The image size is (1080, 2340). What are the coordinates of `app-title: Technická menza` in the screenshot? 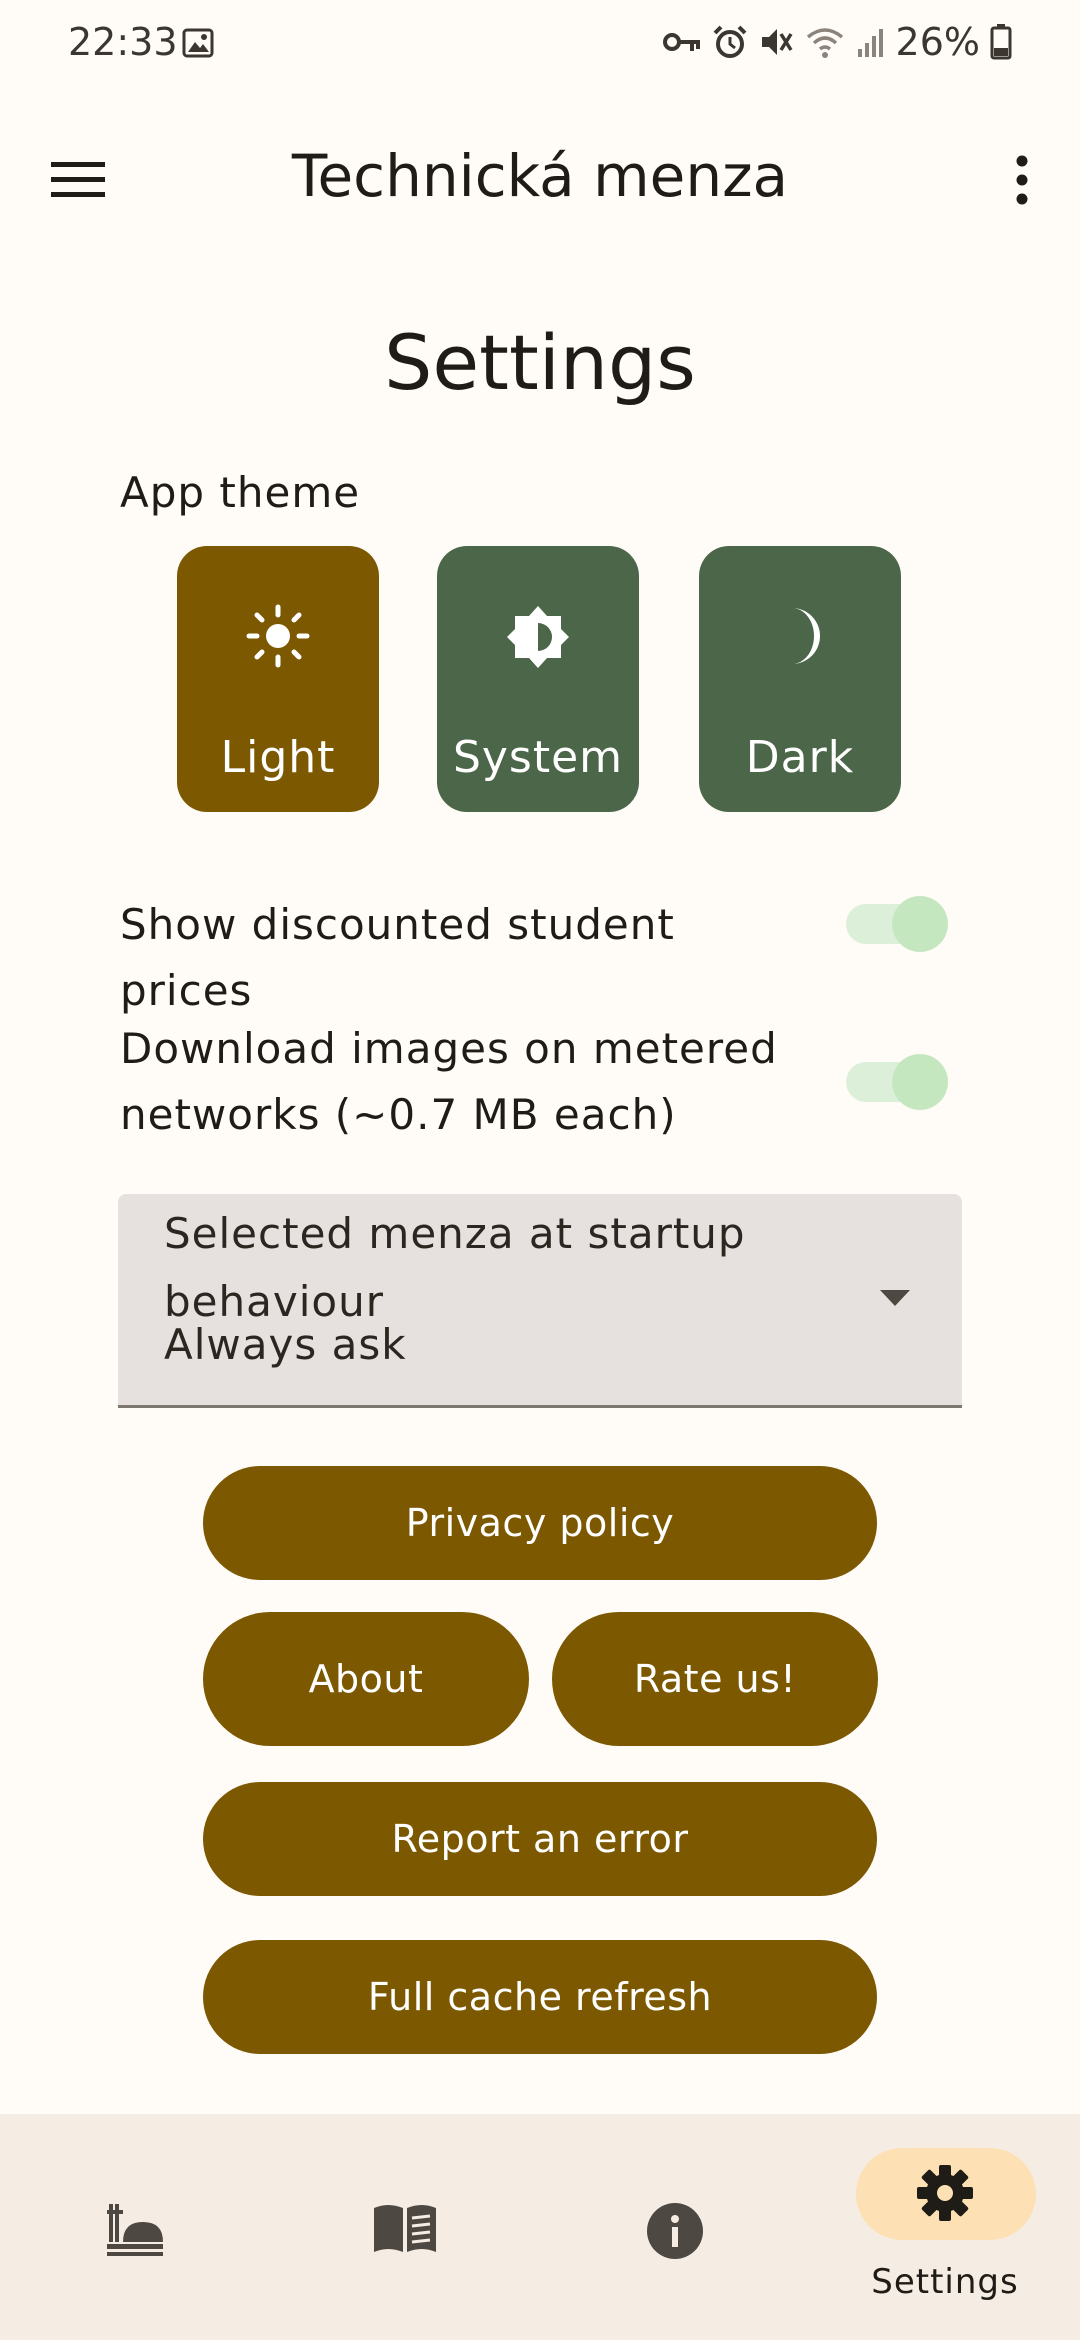 It's located at (540, 176).